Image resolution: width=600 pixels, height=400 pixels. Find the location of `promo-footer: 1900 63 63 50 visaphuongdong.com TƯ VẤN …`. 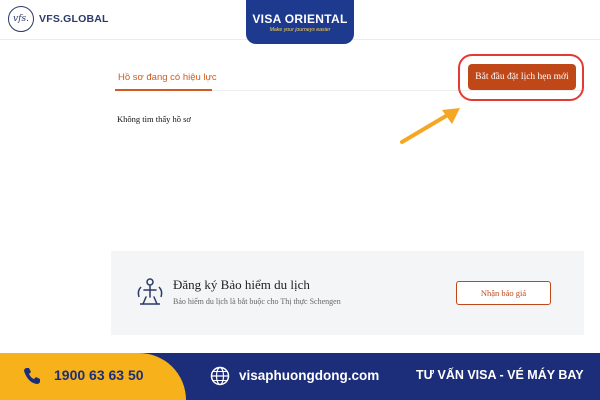

promo-footer: 1900 63 63 50 visaphuongdong.com TƯ VẤN … is located at coordinates (300, 376).